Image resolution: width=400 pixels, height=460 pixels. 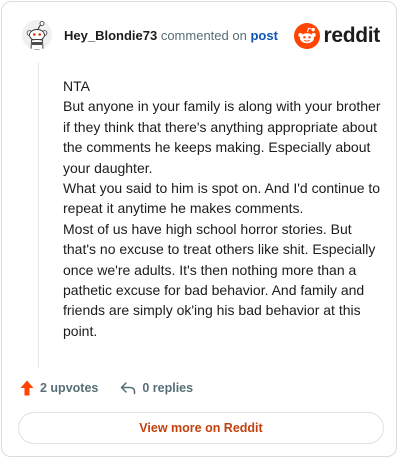 I want to click on view-more-on-reddit-button: View more on Reddit, so click(x=201, y=428).